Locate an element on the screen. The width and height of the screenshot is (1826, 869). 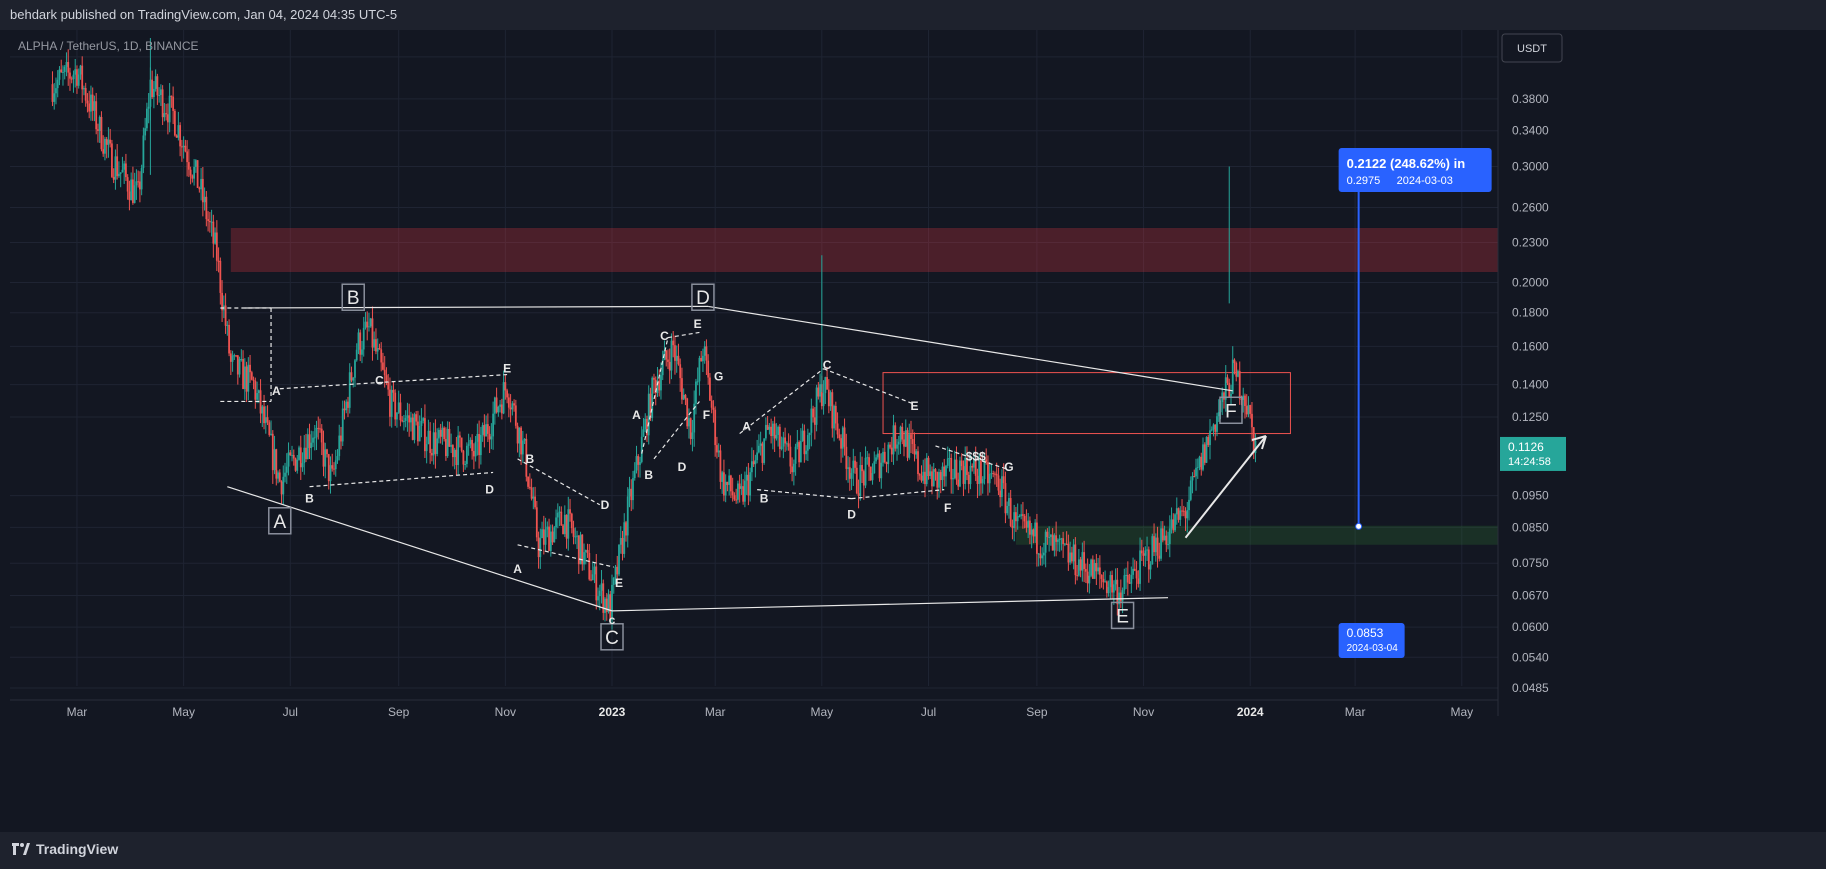
time-axis-tick: Sep is located at coordinates (399, 712).